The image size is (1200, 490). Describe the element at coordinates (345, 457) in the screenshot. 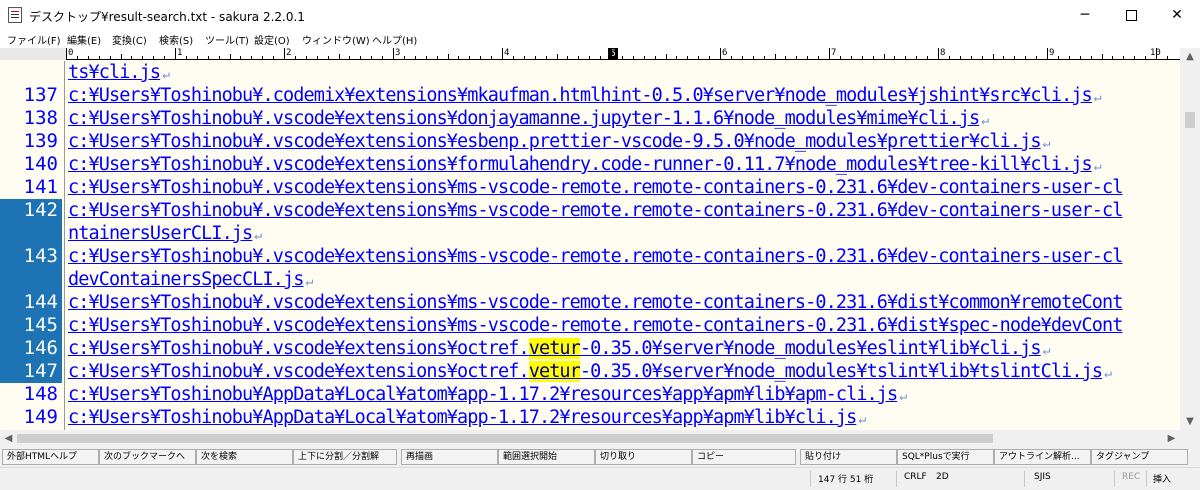

I see `fkey-button: 上下に分割／分割解` at that location.